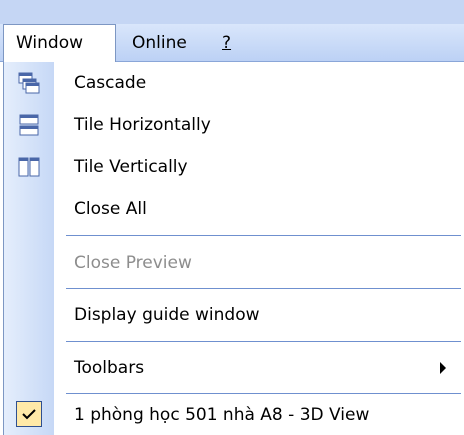 The image size is (464, 435). Describe the element at coordinates (131, 167) in the screenshot. I see `menu-item-tile-vertically-label: Tile Vertically` at that location.